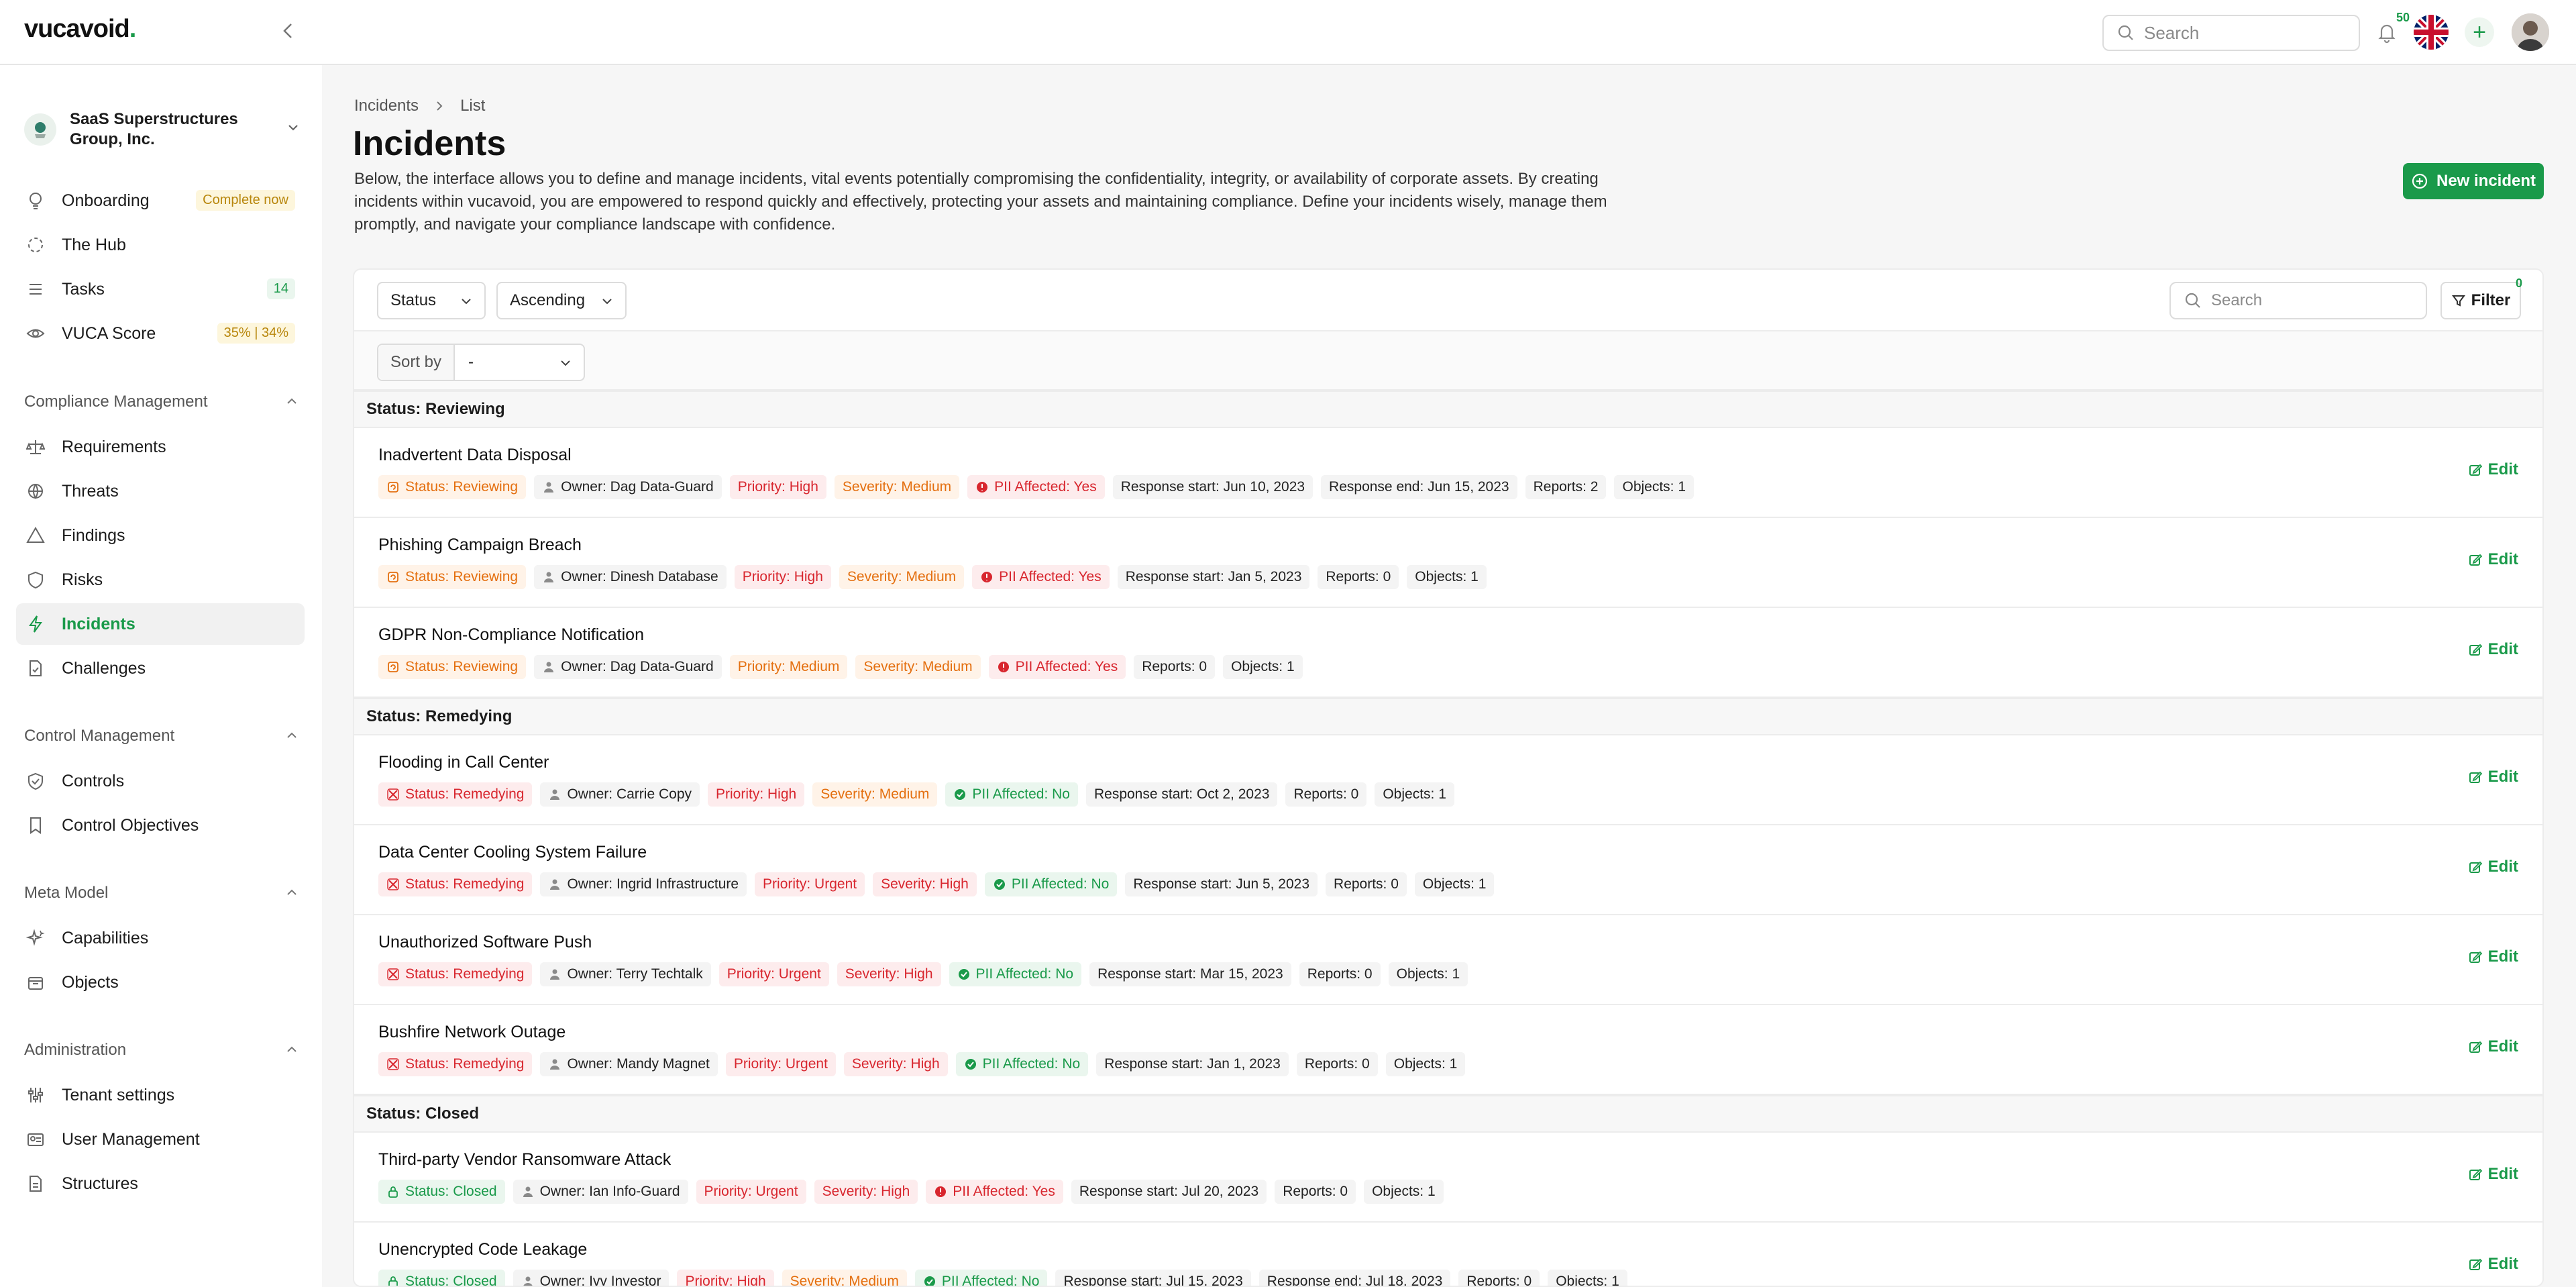 The image size is (2576, 1287). I want to click on section-control-management: Control Management, so click(161, 737).